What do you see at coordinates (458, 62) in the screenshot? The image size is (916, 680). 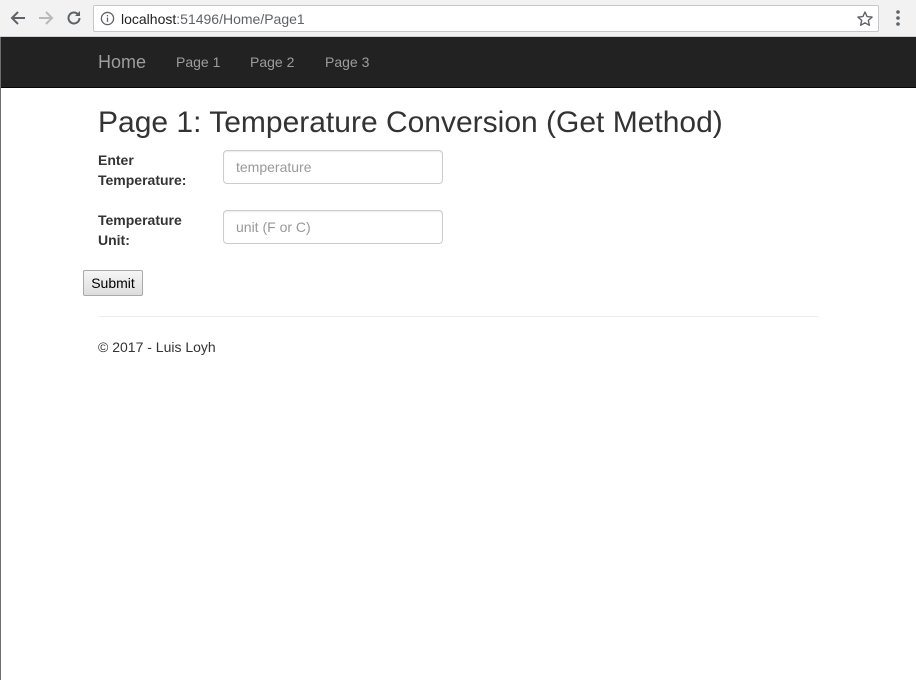 I see `site-navbar: Home Page 1 Page 2 Page 3` at bounding box center [458, 62].